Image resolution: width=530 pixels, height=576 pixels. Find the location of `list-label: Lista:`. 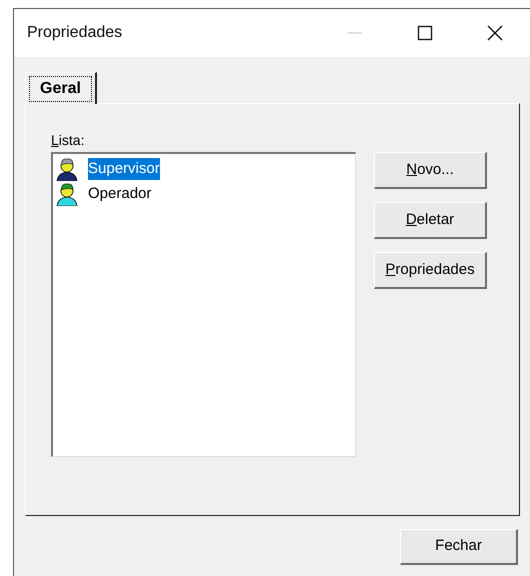

list-label: Lista: is located at coordinates (68, 140).